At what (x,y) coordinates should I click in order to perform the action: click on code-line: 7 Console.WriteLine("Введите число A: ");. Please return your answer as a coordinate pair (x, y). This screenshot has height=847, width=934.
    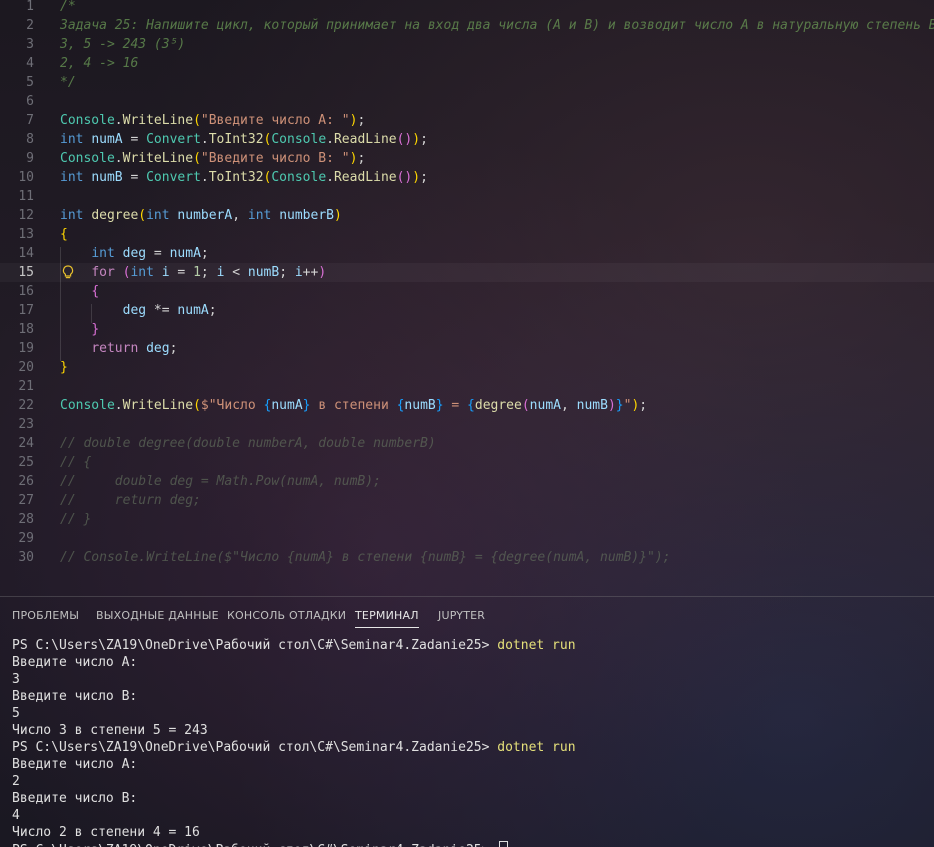
    Looking at the image, I should click on (467, 120).